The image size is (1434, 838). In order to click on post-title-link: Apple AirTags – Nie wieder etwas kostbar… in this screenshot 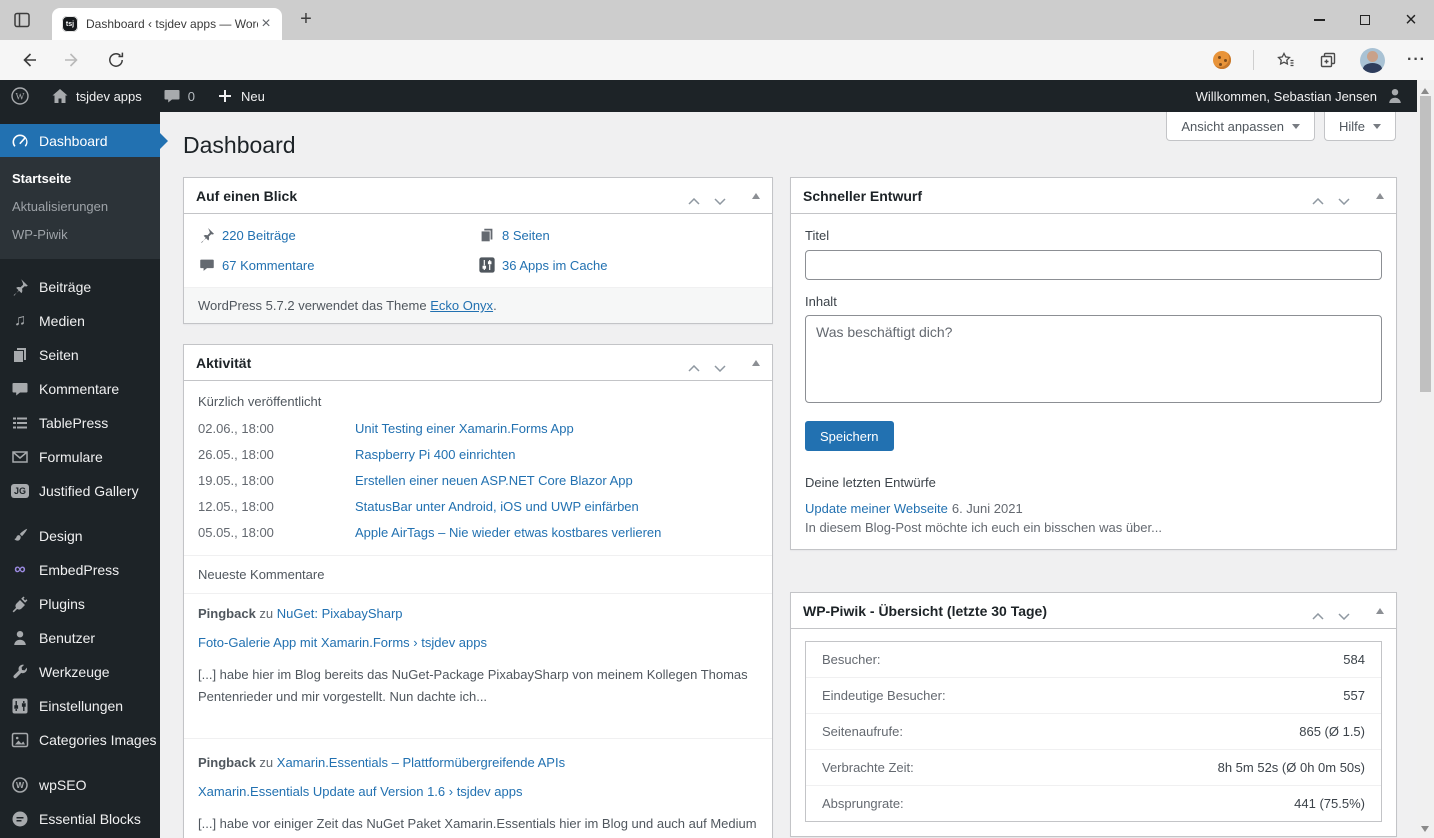, I will do `click(508, 533)`.